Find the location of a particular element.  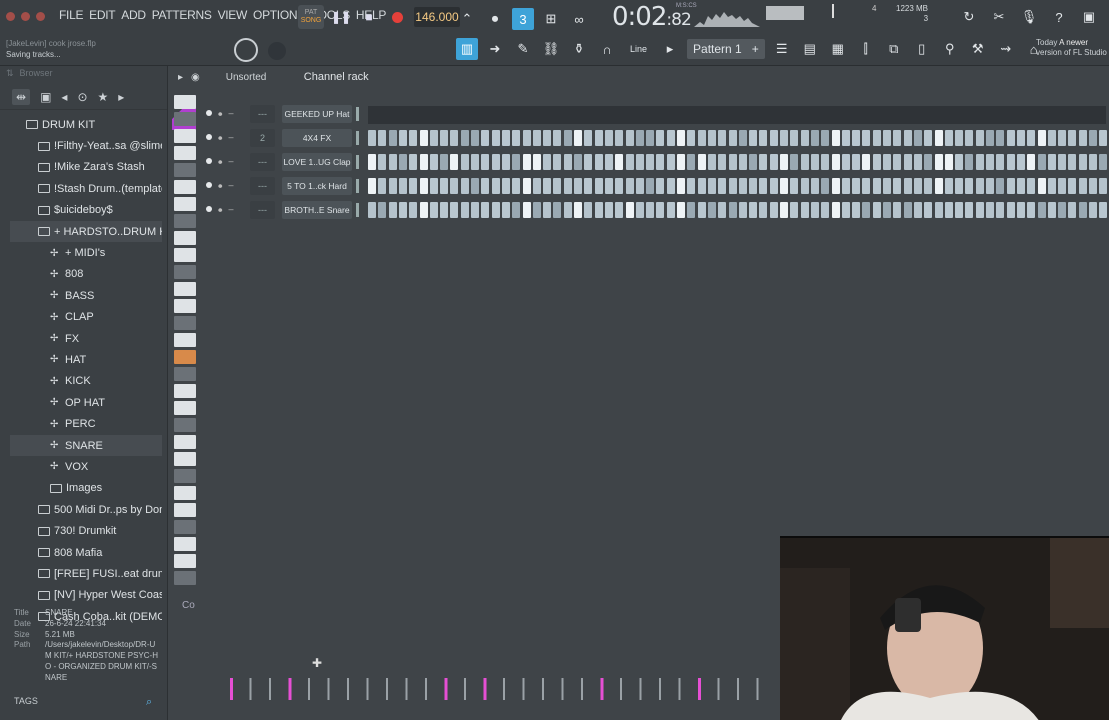

all-icon: ⇹ is located at coordinates (21, 96).